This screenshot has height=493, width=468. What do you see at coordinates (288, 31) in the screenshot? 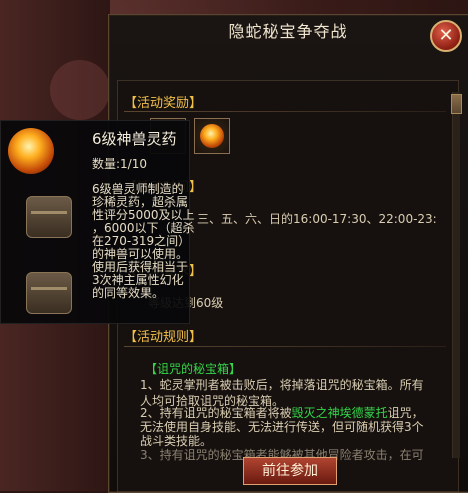
I see `panel-title: 隐蛇秘宝争夺战` at bounding box center [288, 31].